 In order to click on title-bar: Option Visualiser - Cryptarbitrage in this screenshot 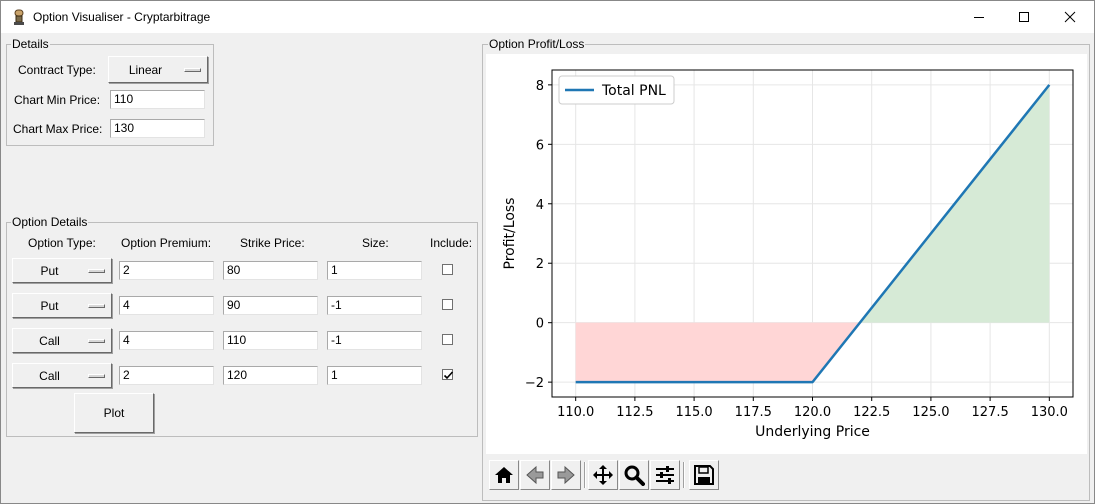, I will do `click(547, 17)`.